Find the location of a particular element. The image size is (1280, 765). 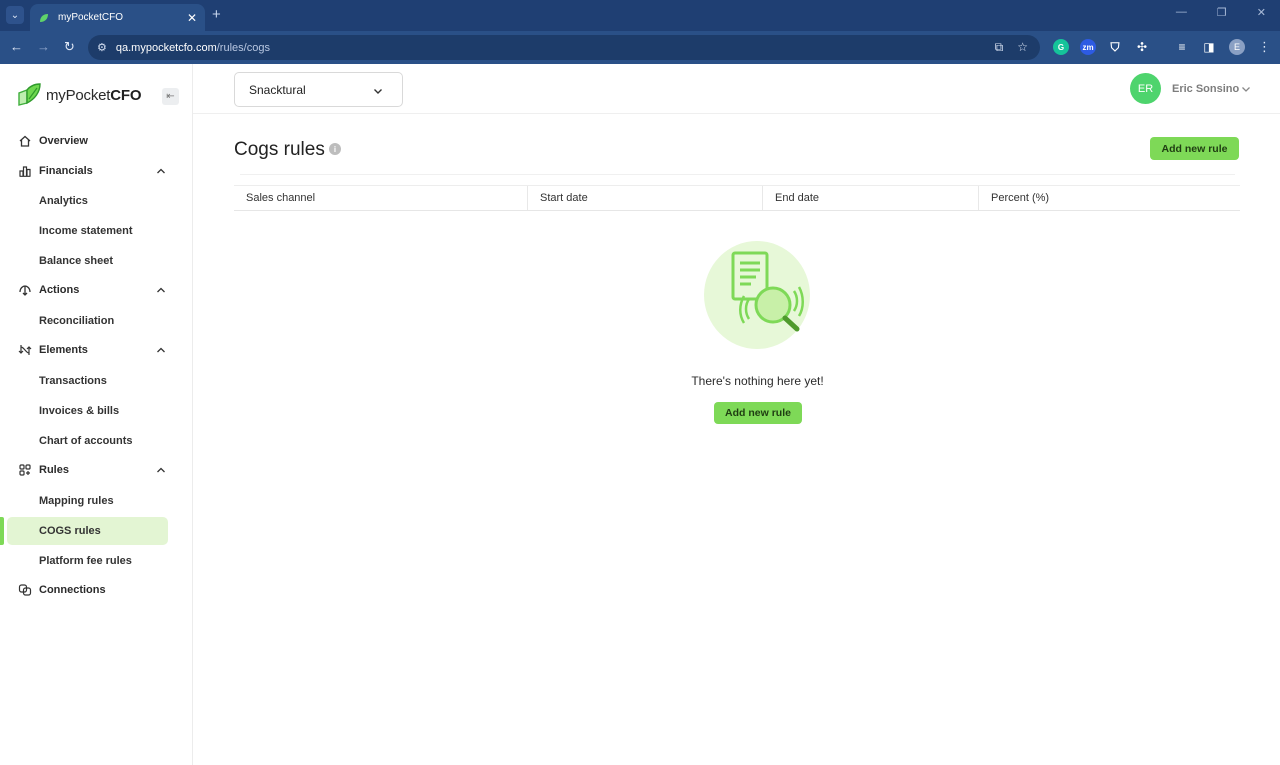

sidebar-item-actions: Actions is located at coordinates (96, 290).